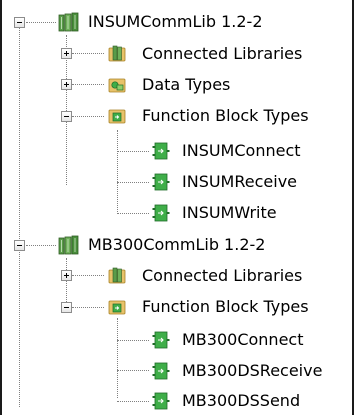 This screenshot has height=416, width=354. What do you see at coordinates (175, 21) in the screenshot?
I see `lib1-name: INSUMCommLib 1.2-2` at bounding box center [175, 21].